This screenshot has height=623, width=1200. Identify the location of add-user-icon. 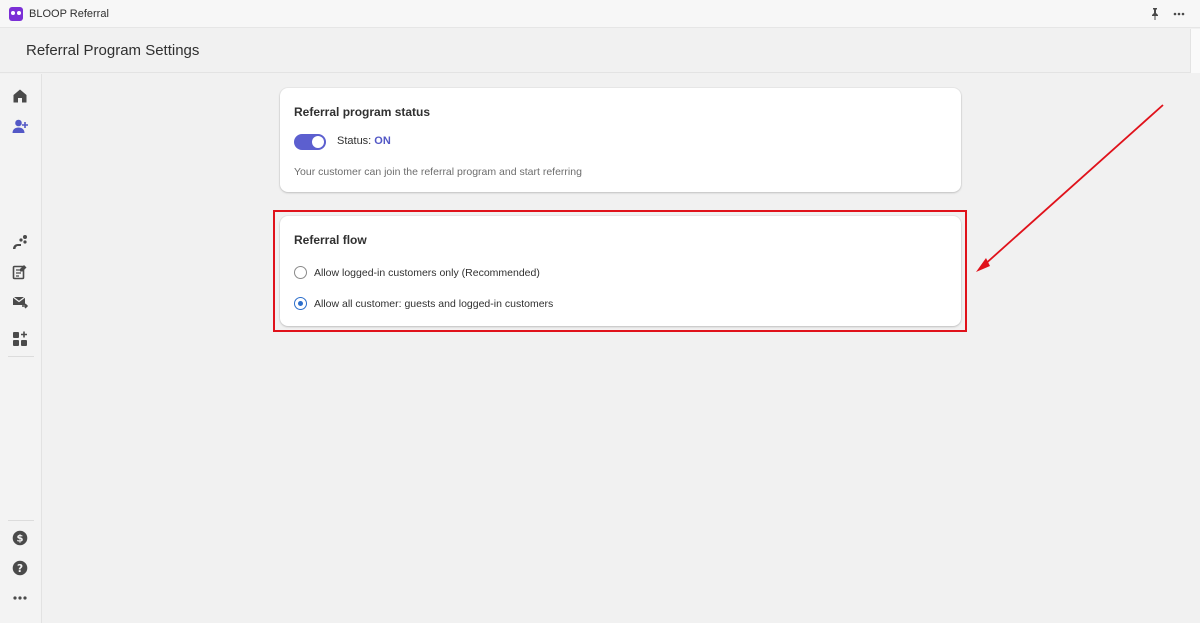
(20, 126).